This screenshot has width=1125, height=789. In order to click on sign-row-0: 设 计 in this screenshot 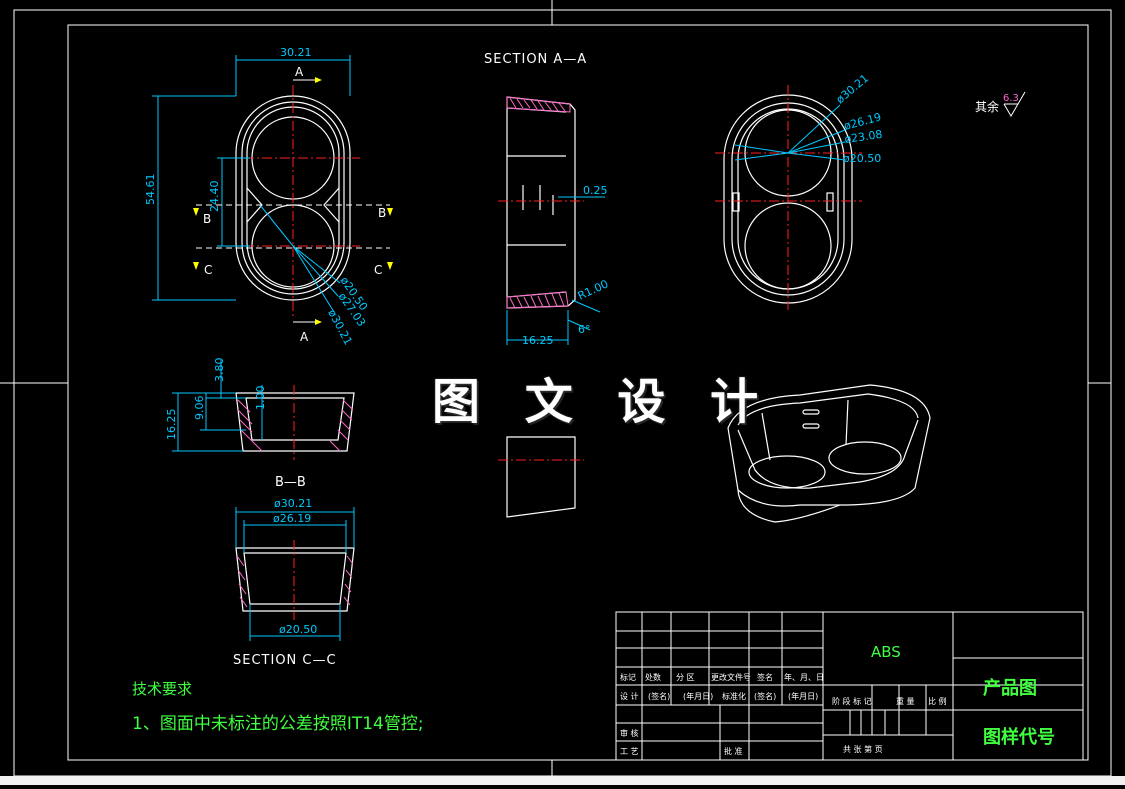, I will do `click(629, 696)`.